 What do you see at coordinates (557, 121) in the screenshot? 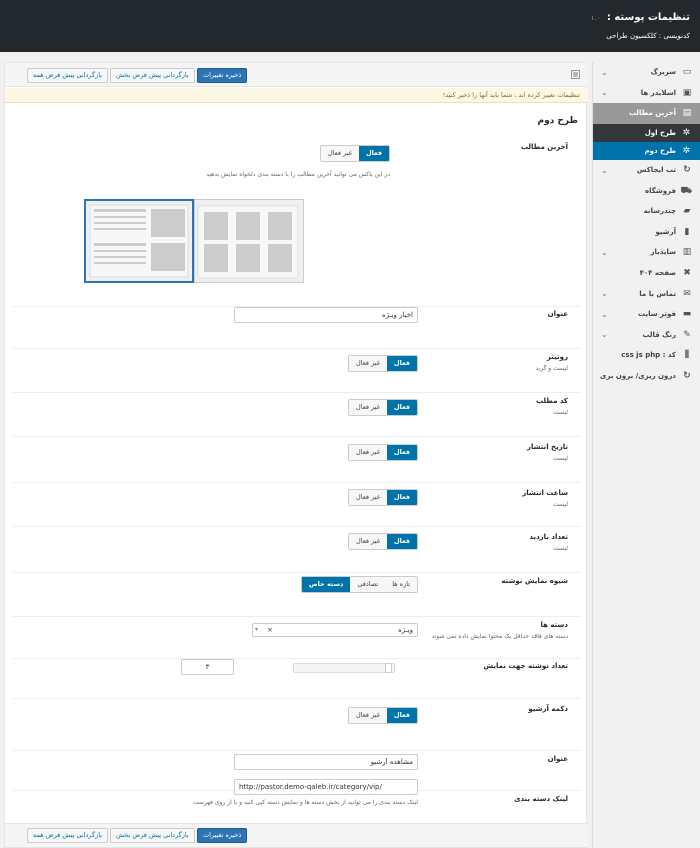
I see `section-title: طرح دوم` at bounding box center [557, 121].